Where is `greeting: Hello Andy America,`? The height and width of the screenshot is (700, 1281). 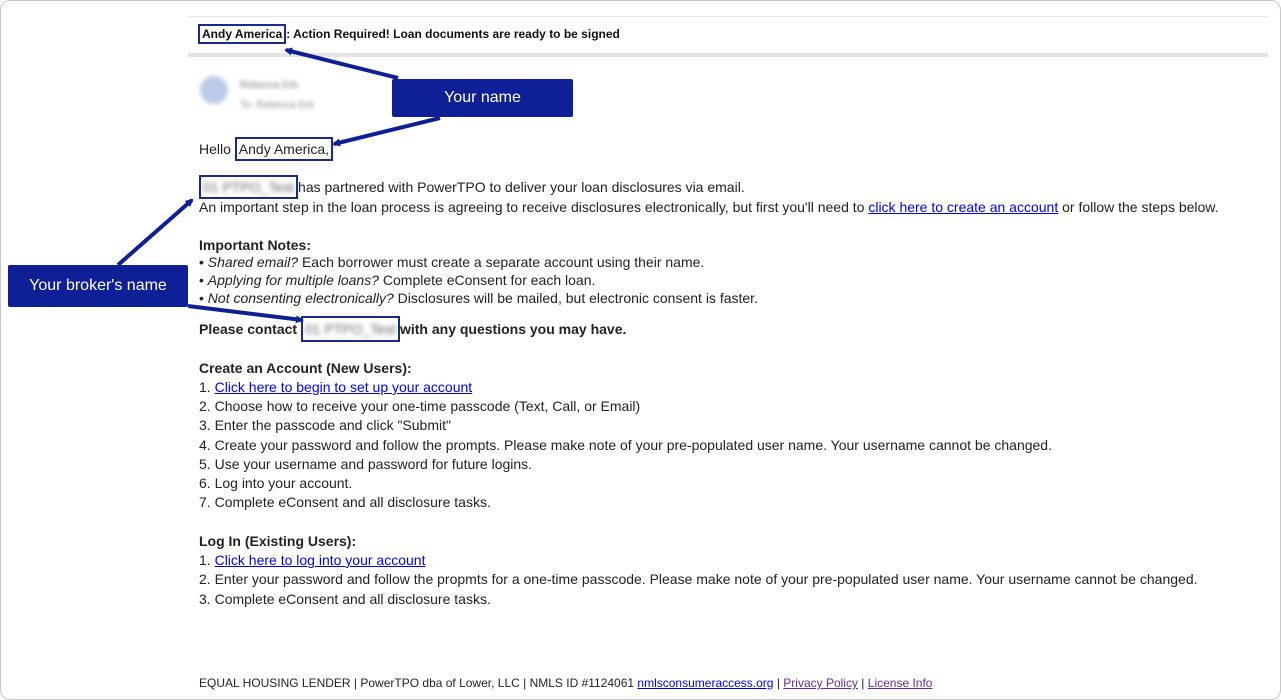
greeting: Hello Andy America, is located at coordinates (266, 149).